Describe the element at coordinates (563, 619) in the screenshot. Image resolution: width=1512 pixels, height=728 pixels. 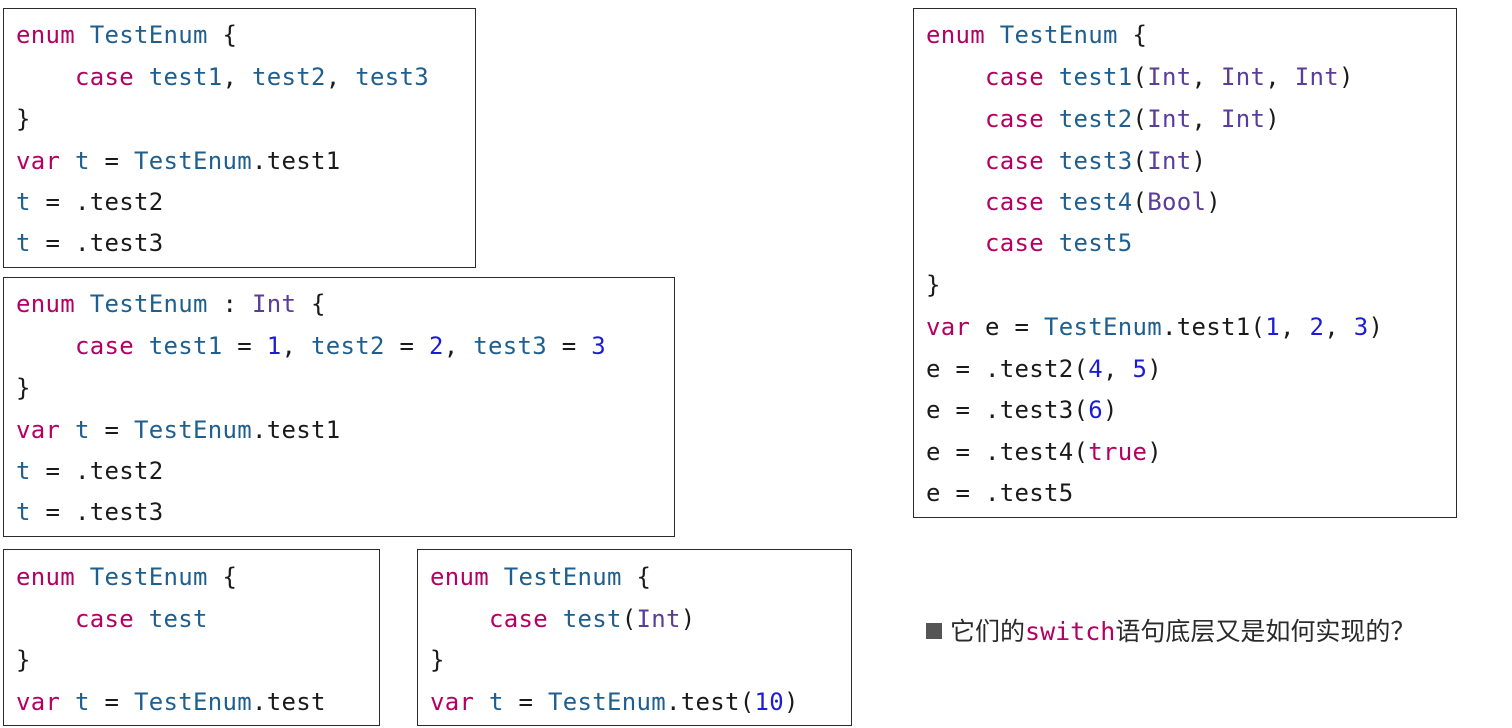
I see `code-line: case test(Int)` at that location.